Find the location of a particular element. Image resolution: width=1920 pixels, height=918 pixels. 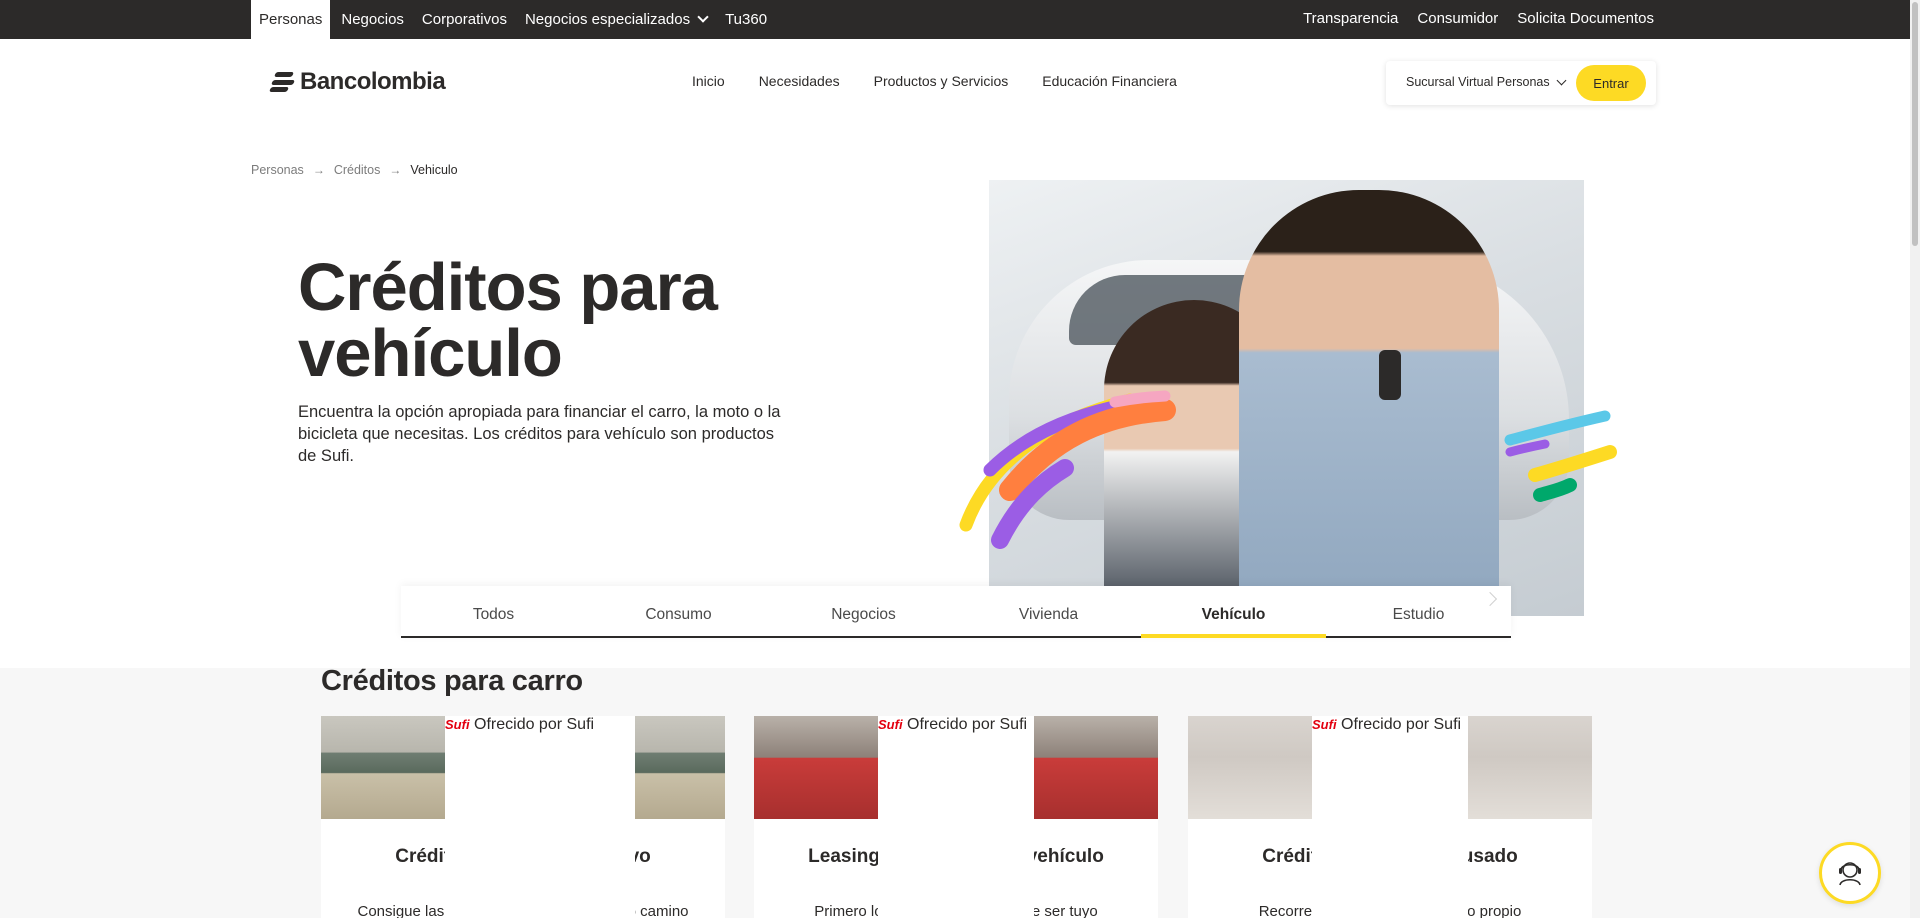

hero-image is located at coordinates (1286, 398).